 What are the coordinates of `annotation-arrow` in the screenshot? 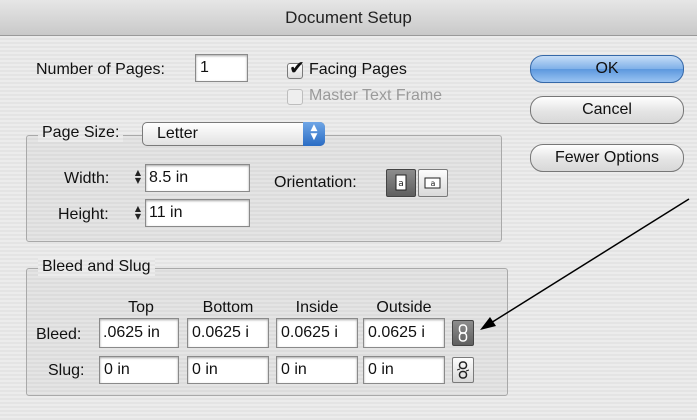 It's located at (585, 264).